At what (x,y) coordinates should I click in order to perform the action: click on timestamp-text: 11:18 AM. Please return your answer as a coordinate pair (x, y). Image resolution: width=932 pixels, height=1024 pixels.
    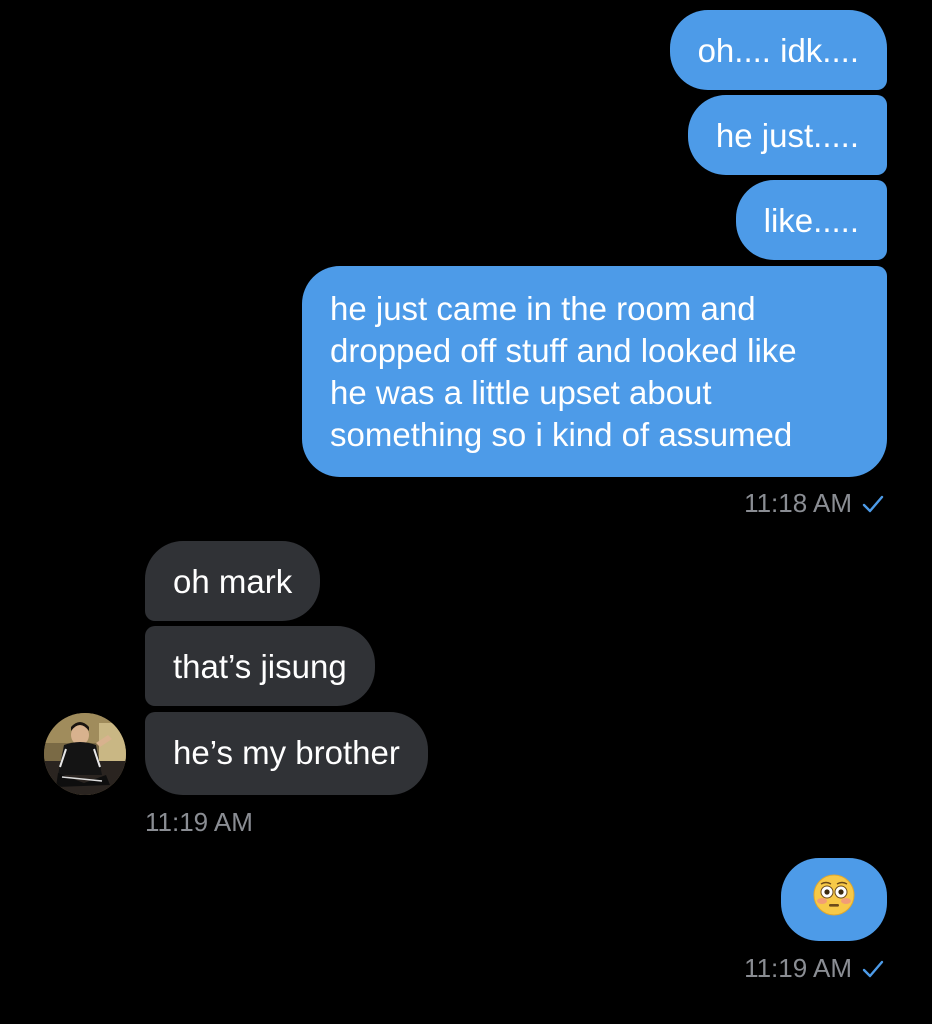
    Looking at the image, I should click on (798, 503).